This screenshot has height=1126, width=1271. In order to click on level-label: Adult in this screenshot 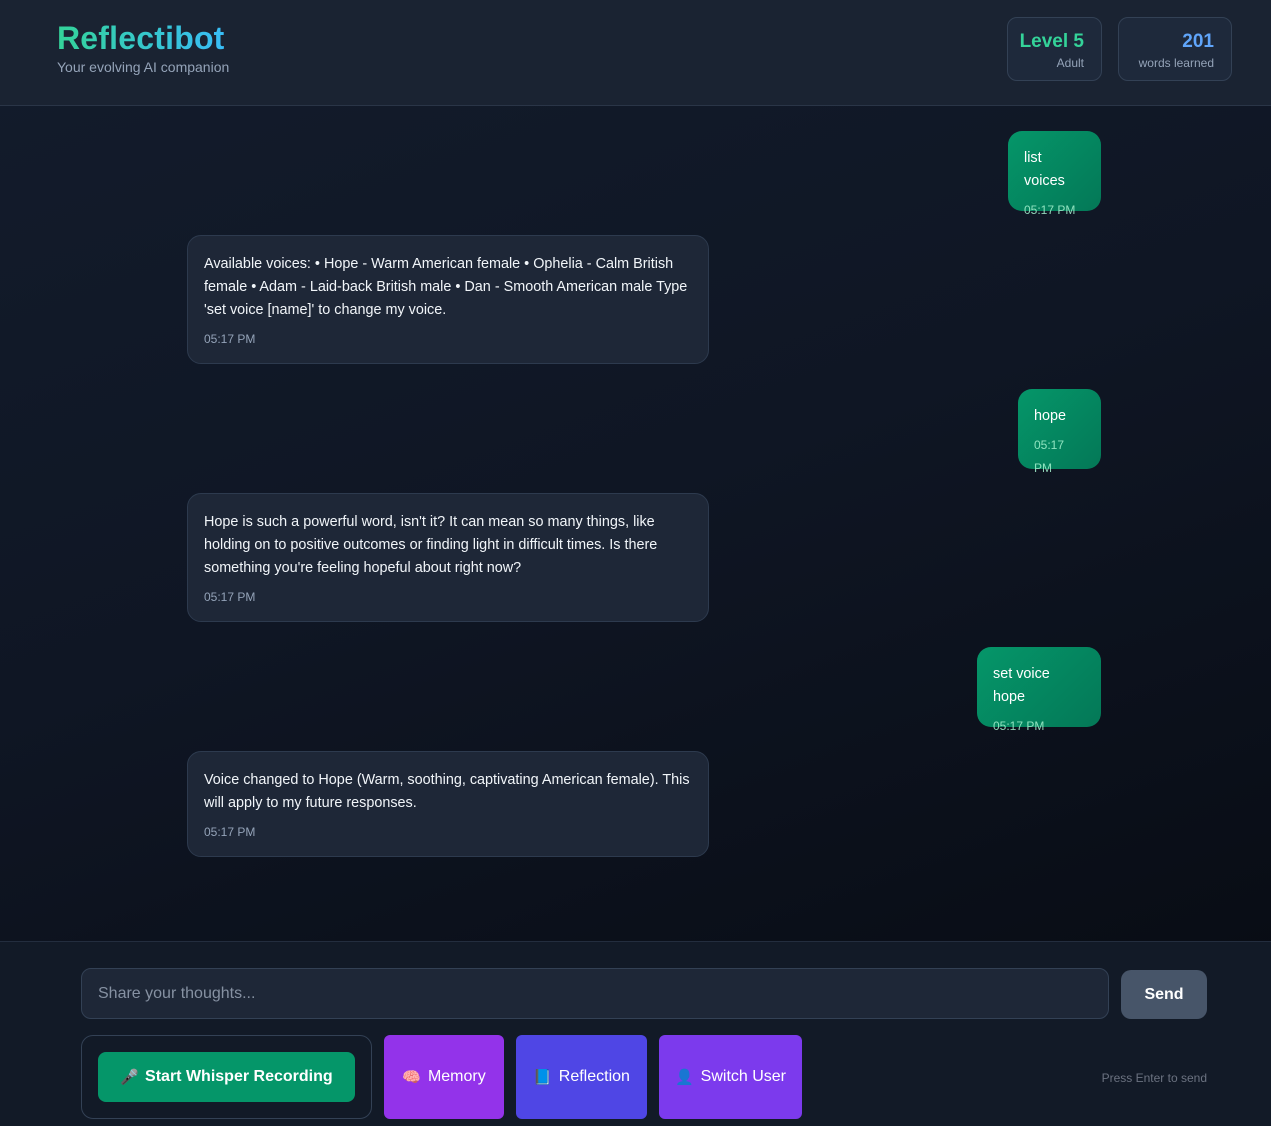, I will do `click(1070, 63)`.